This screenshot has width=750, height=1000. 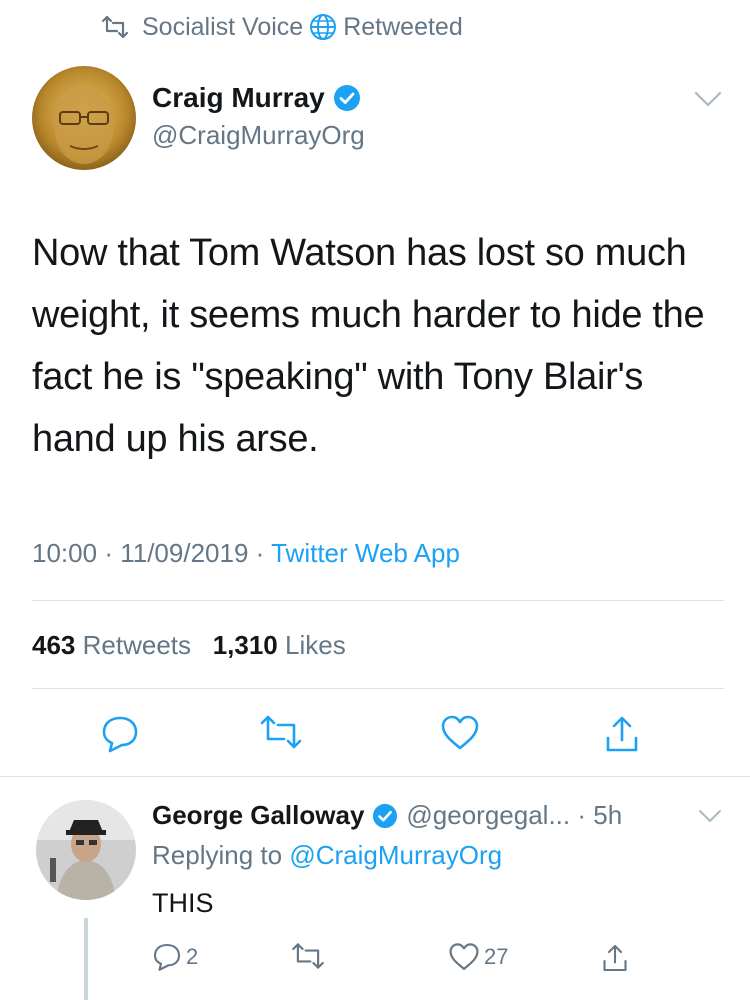 What do you see at coordinates (137, 645) in the screenshot?
I see `retweets-label: Retweets` at bounding box center [137, 645].